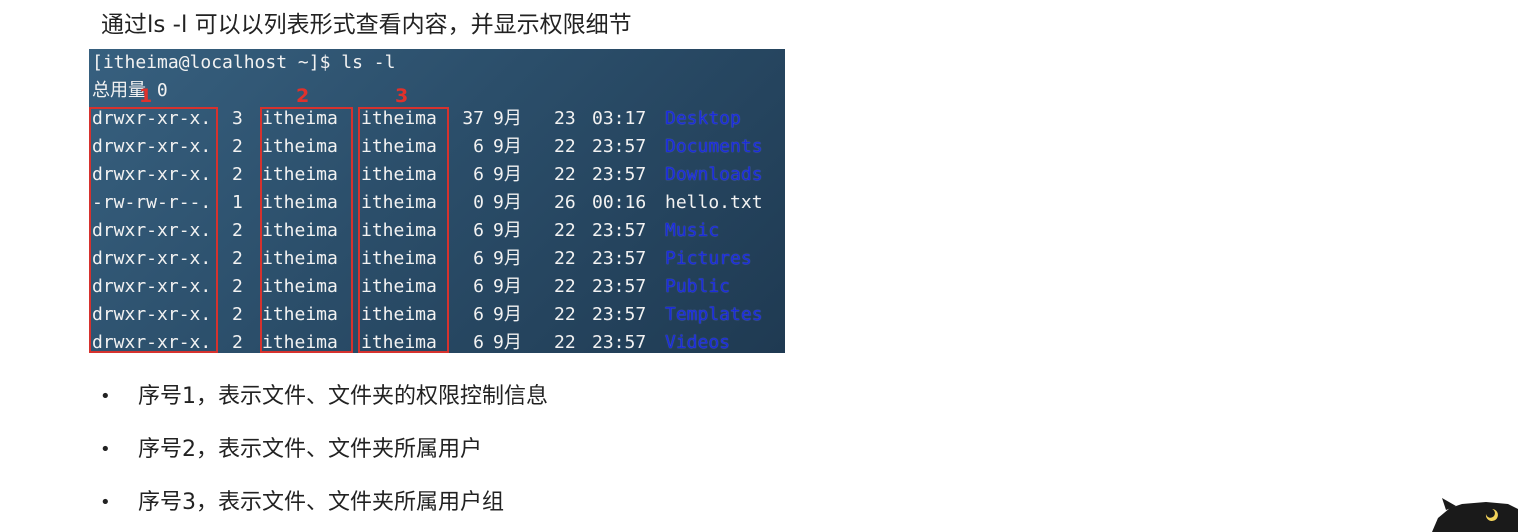  I want to click on highlight-box-user, so click(306, 230).